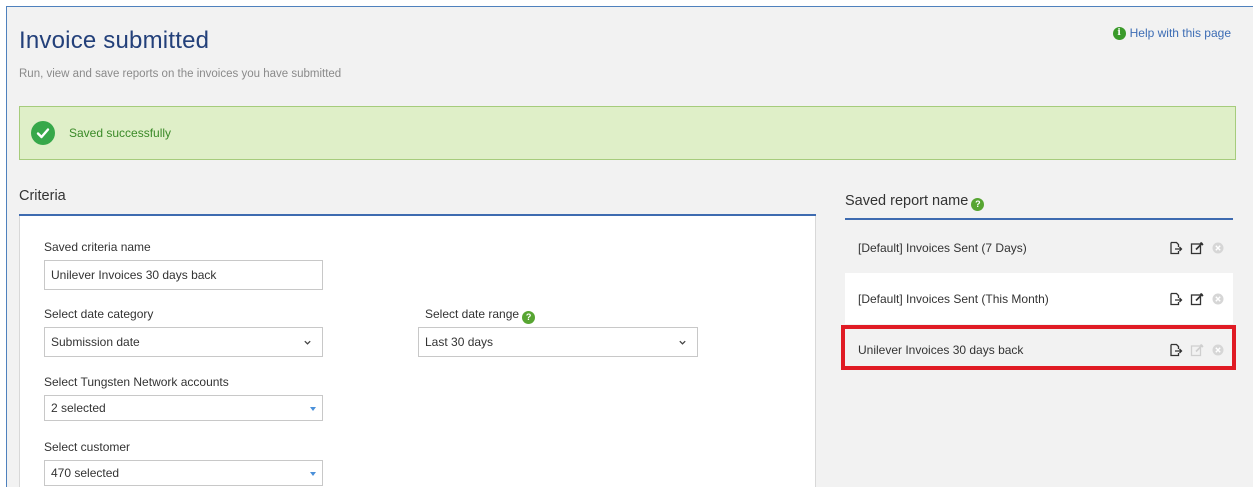 The width and height of the screenshot is (1253, 487). What do you see at coordinates (472, 314) in the screenshot?
I see `date-range-label-text: Select date range` at bounding box center [472, 314].